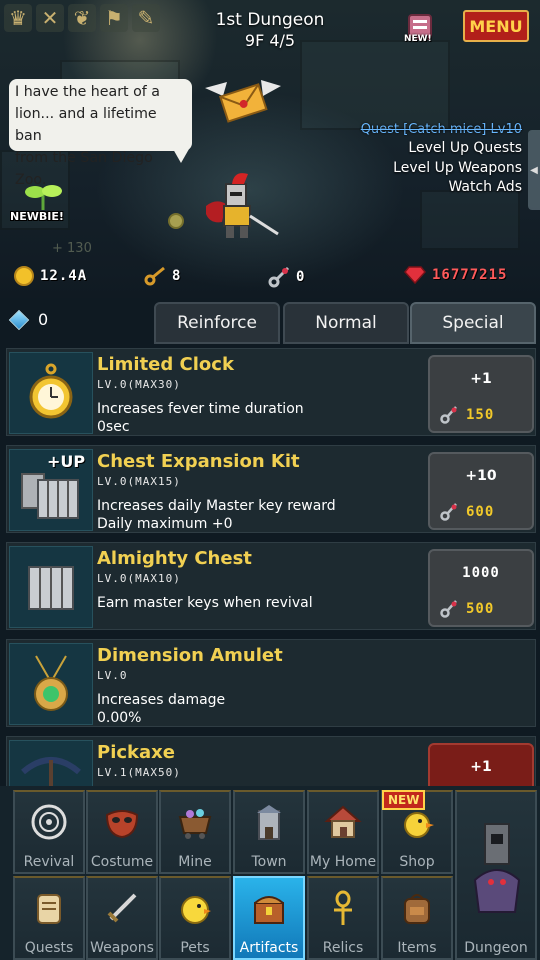 This screenshot has width=540, height=960. Describe the element at coordinates (113, 427) in the screenshot. I see `artifact-value: 0sec` at that location.